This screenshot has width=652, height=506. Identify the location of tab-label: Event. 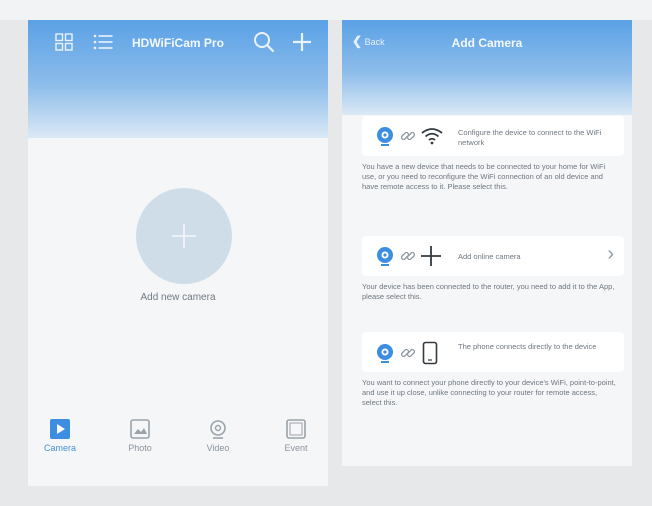
(296, 448).